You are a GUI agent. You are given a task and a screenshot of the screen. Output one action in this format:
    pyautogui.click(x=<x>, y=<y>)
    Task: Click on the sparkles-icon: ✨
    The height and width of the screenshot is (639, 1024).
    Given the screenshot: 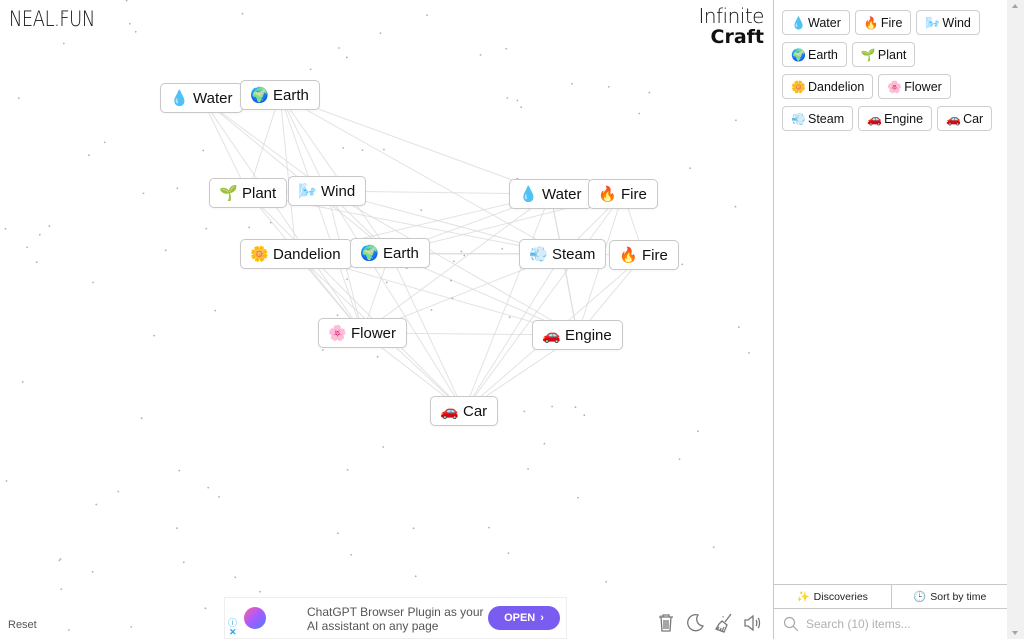 What is the action you would take?
    pyautogui.click(x=803, y=597)
    